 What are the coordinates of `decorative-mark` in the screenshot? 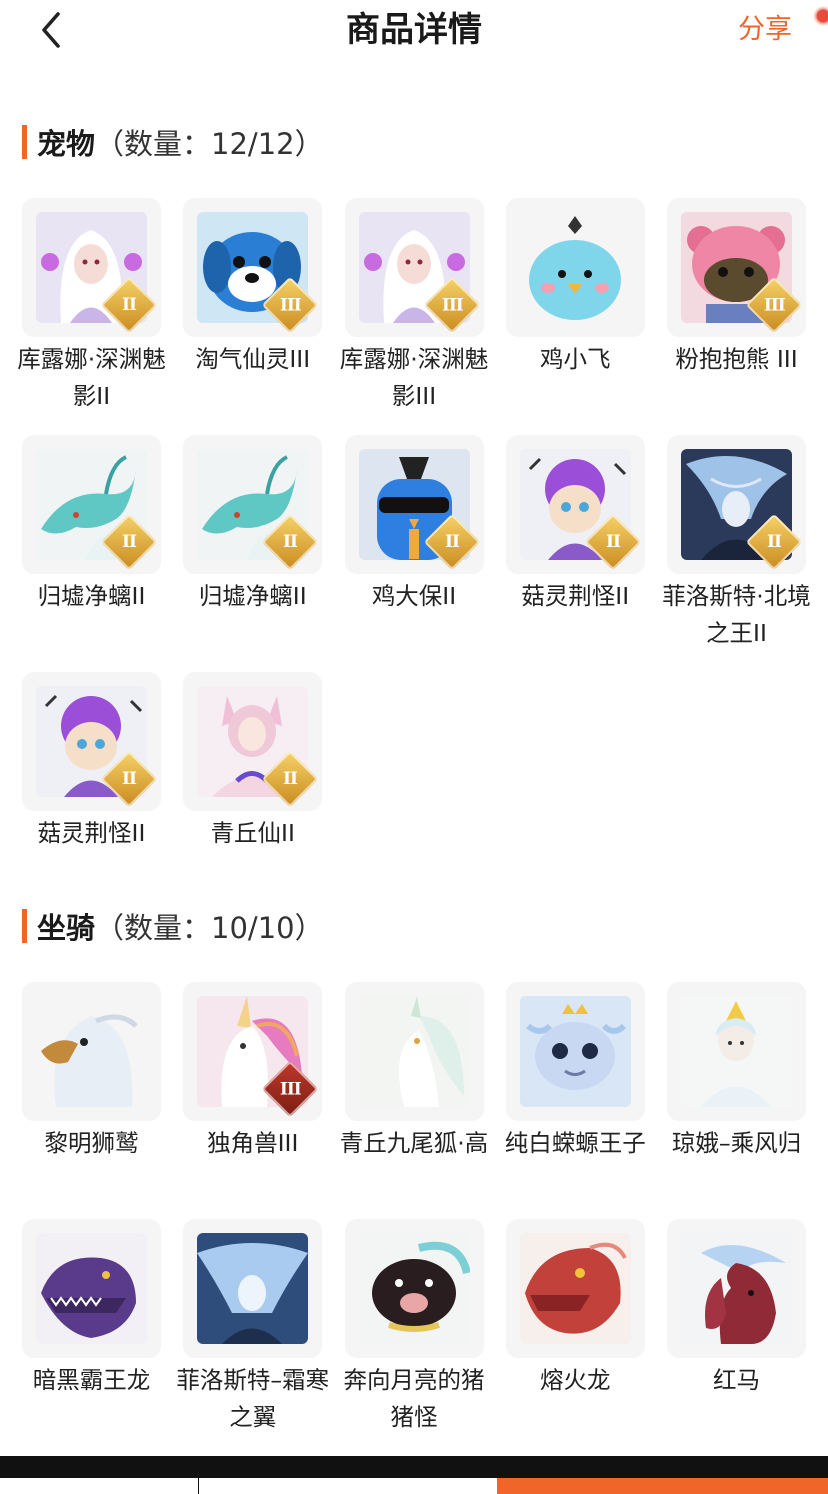 It's located at (820, 19).